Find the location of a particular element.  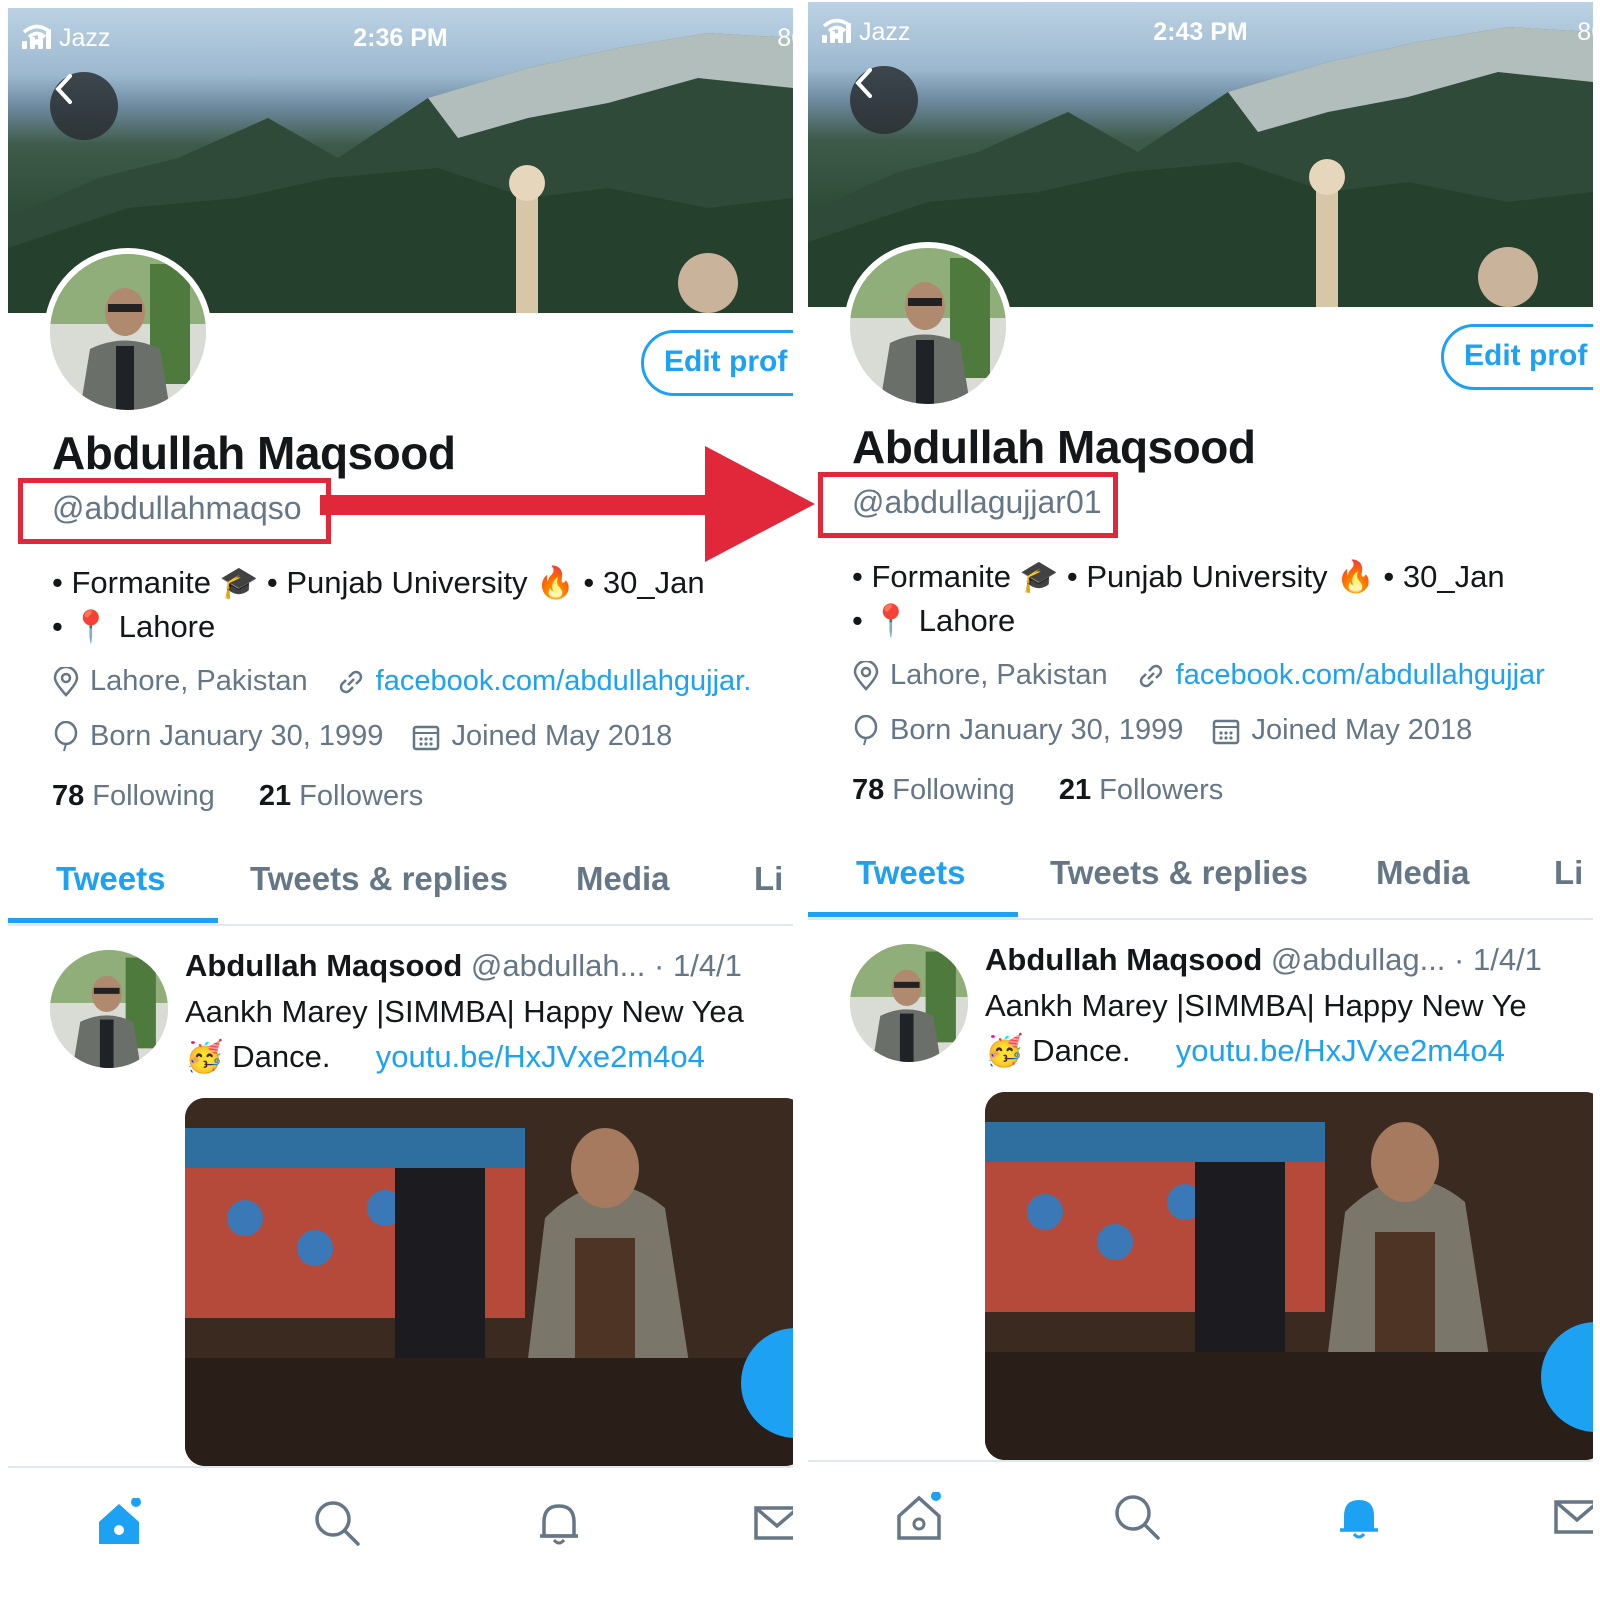

tweet-header: Abdullah Maqsood @abdullah... · 1/4/1 is located at coordinates (463, 966).